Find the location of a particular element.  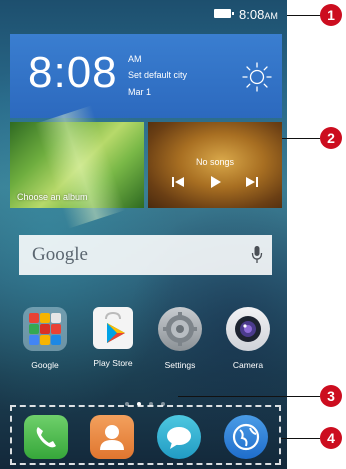

app-google-folder: Google is located at coordinates (45, 338).